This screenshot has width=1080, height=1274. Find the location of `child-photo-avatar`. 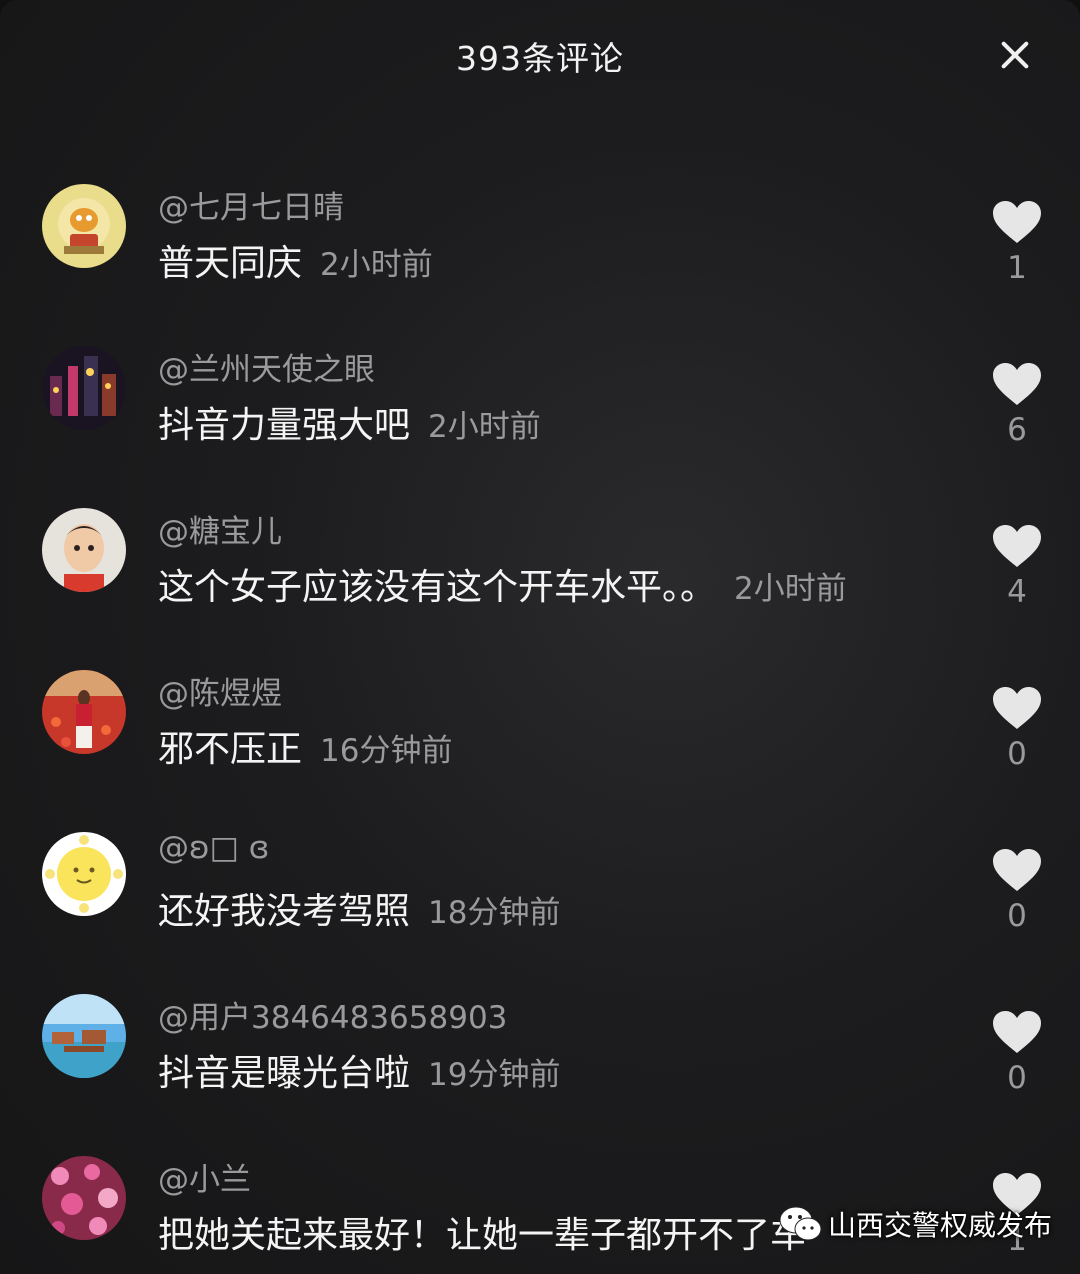

child-photo-avatar is located at coordinates (84, 550).